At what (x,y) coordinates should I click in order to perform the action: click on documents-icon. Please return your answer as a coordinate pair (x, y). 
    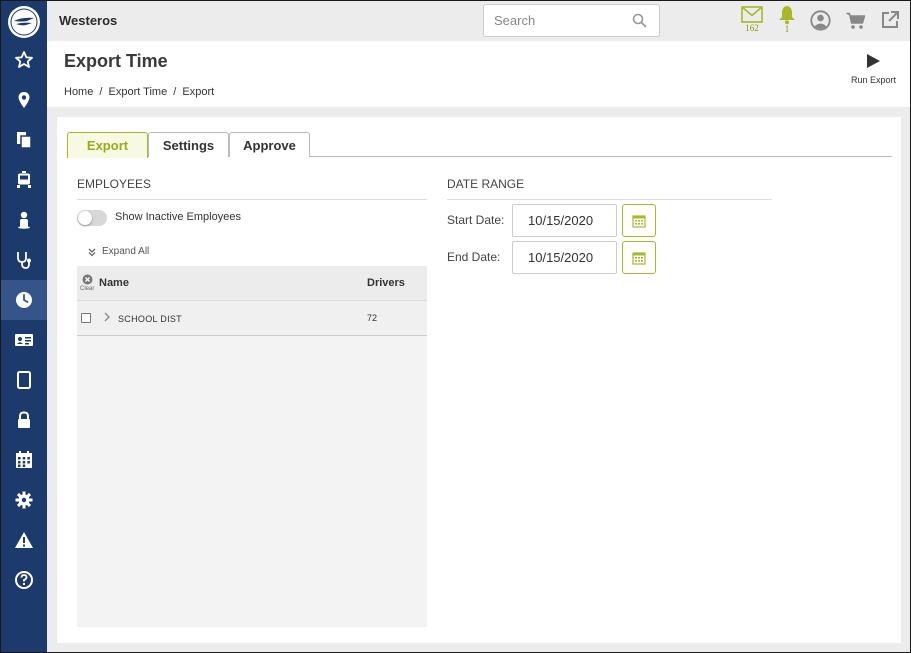
    Looking at the image, I should click on (24, 140).